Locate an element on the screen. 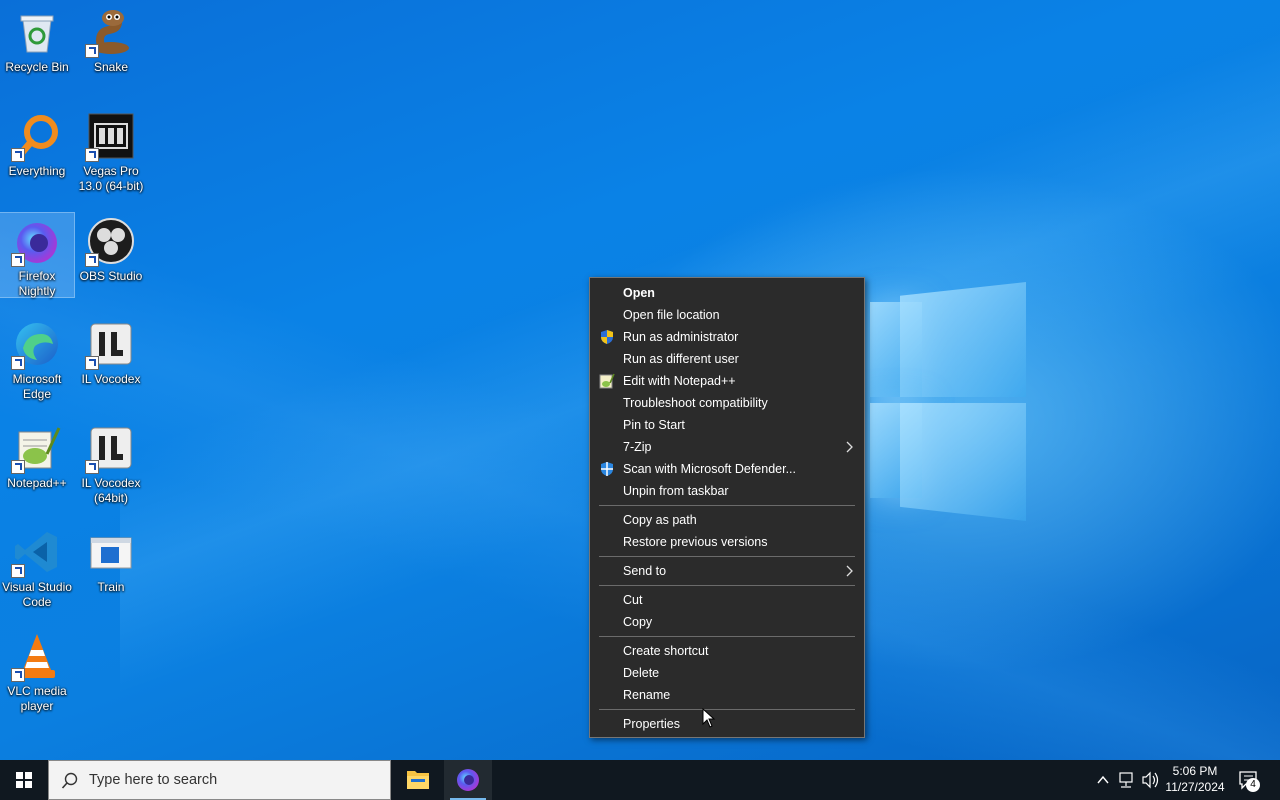  icon-label: IL Vocodex is located at coordinates (111, 379).